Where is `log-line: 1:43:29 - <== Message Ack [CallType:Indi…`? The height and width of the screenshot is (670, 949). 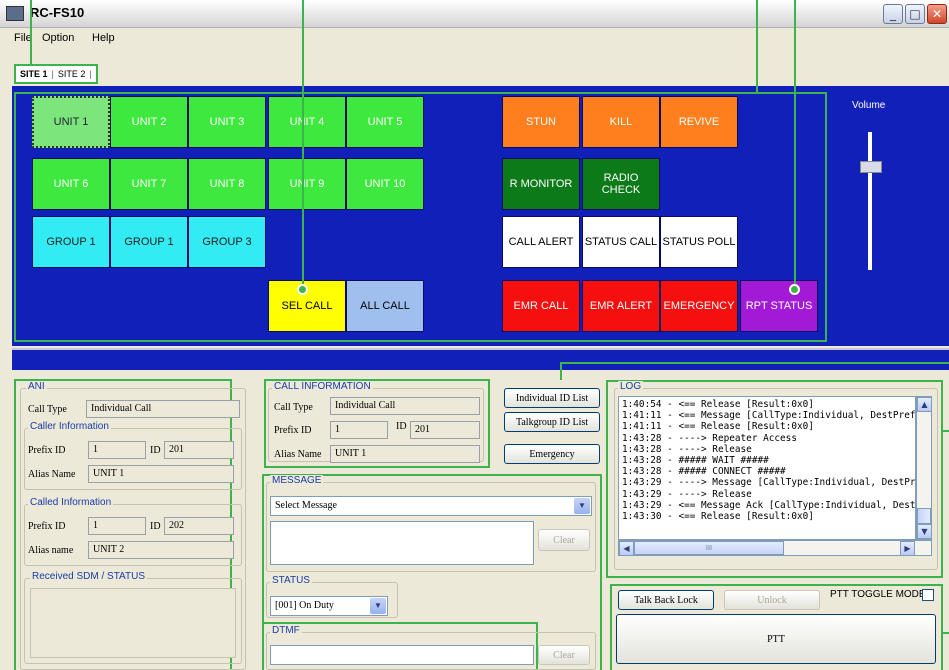
log-line: 1:43:29 - <== Message Ack [CallType:Indi… is located at coordinates (769, 505).